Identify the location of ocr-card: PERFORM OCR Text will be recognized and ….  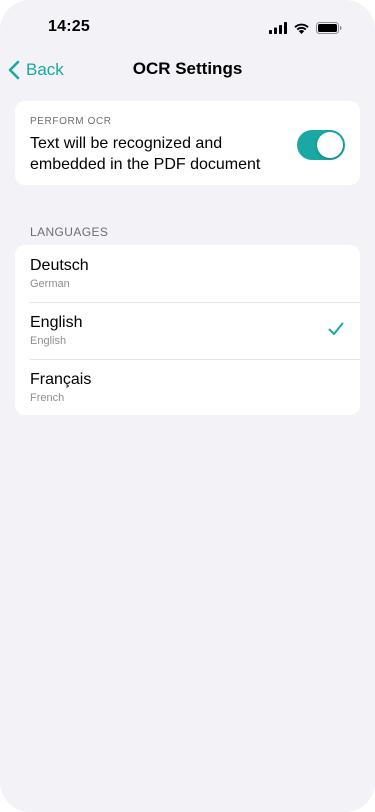
(187, 143).